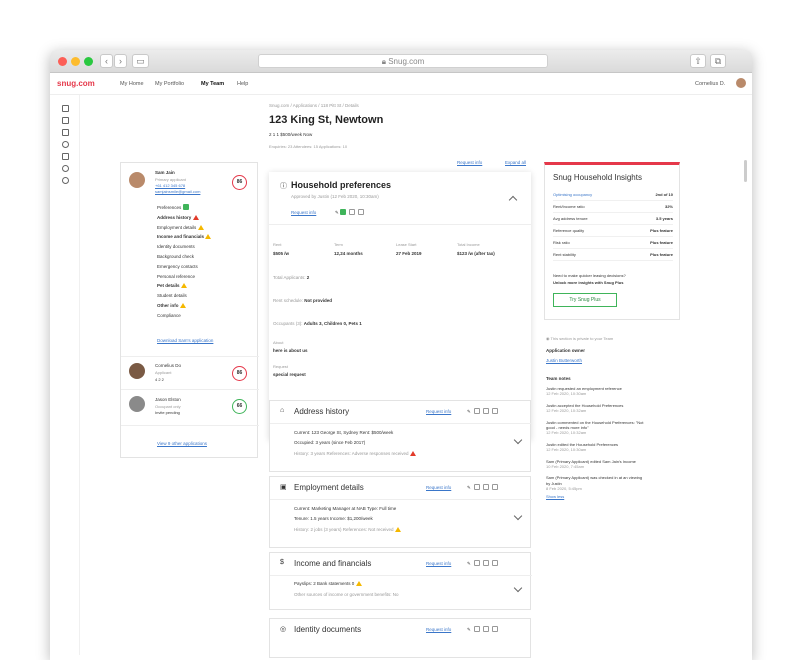 This screenshot has width=800, height=660. Describe the element at coordinates (400, 638) in the screenshot. I see `identity-card: ◎ Identity documents Request info ✎` at that location.